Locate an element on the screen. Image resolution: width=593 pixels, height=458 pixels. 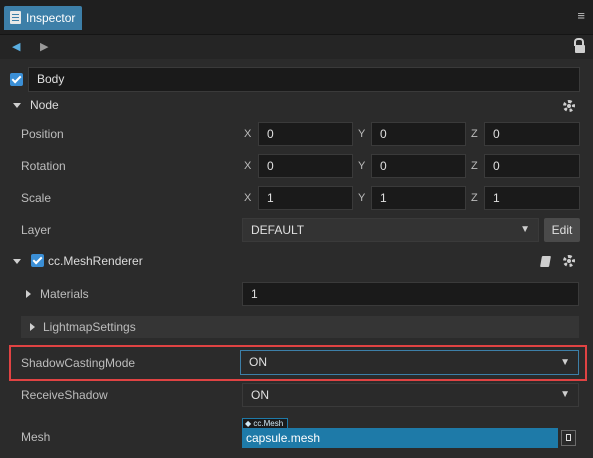
unlock-shackle is located at coordinates (579, 42).